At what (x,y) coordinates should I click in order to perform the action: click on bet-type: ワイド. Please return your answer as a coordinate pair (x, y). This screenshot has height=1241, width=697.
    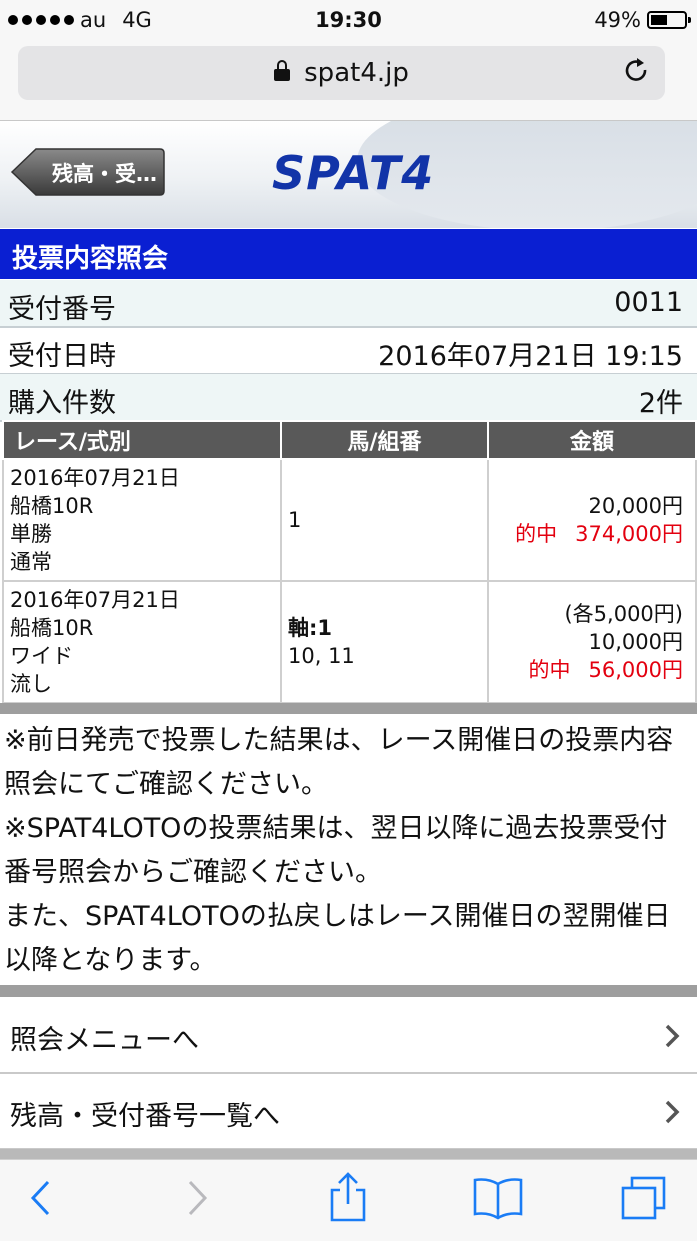
    Looking at the image, I should click on (41, 656).